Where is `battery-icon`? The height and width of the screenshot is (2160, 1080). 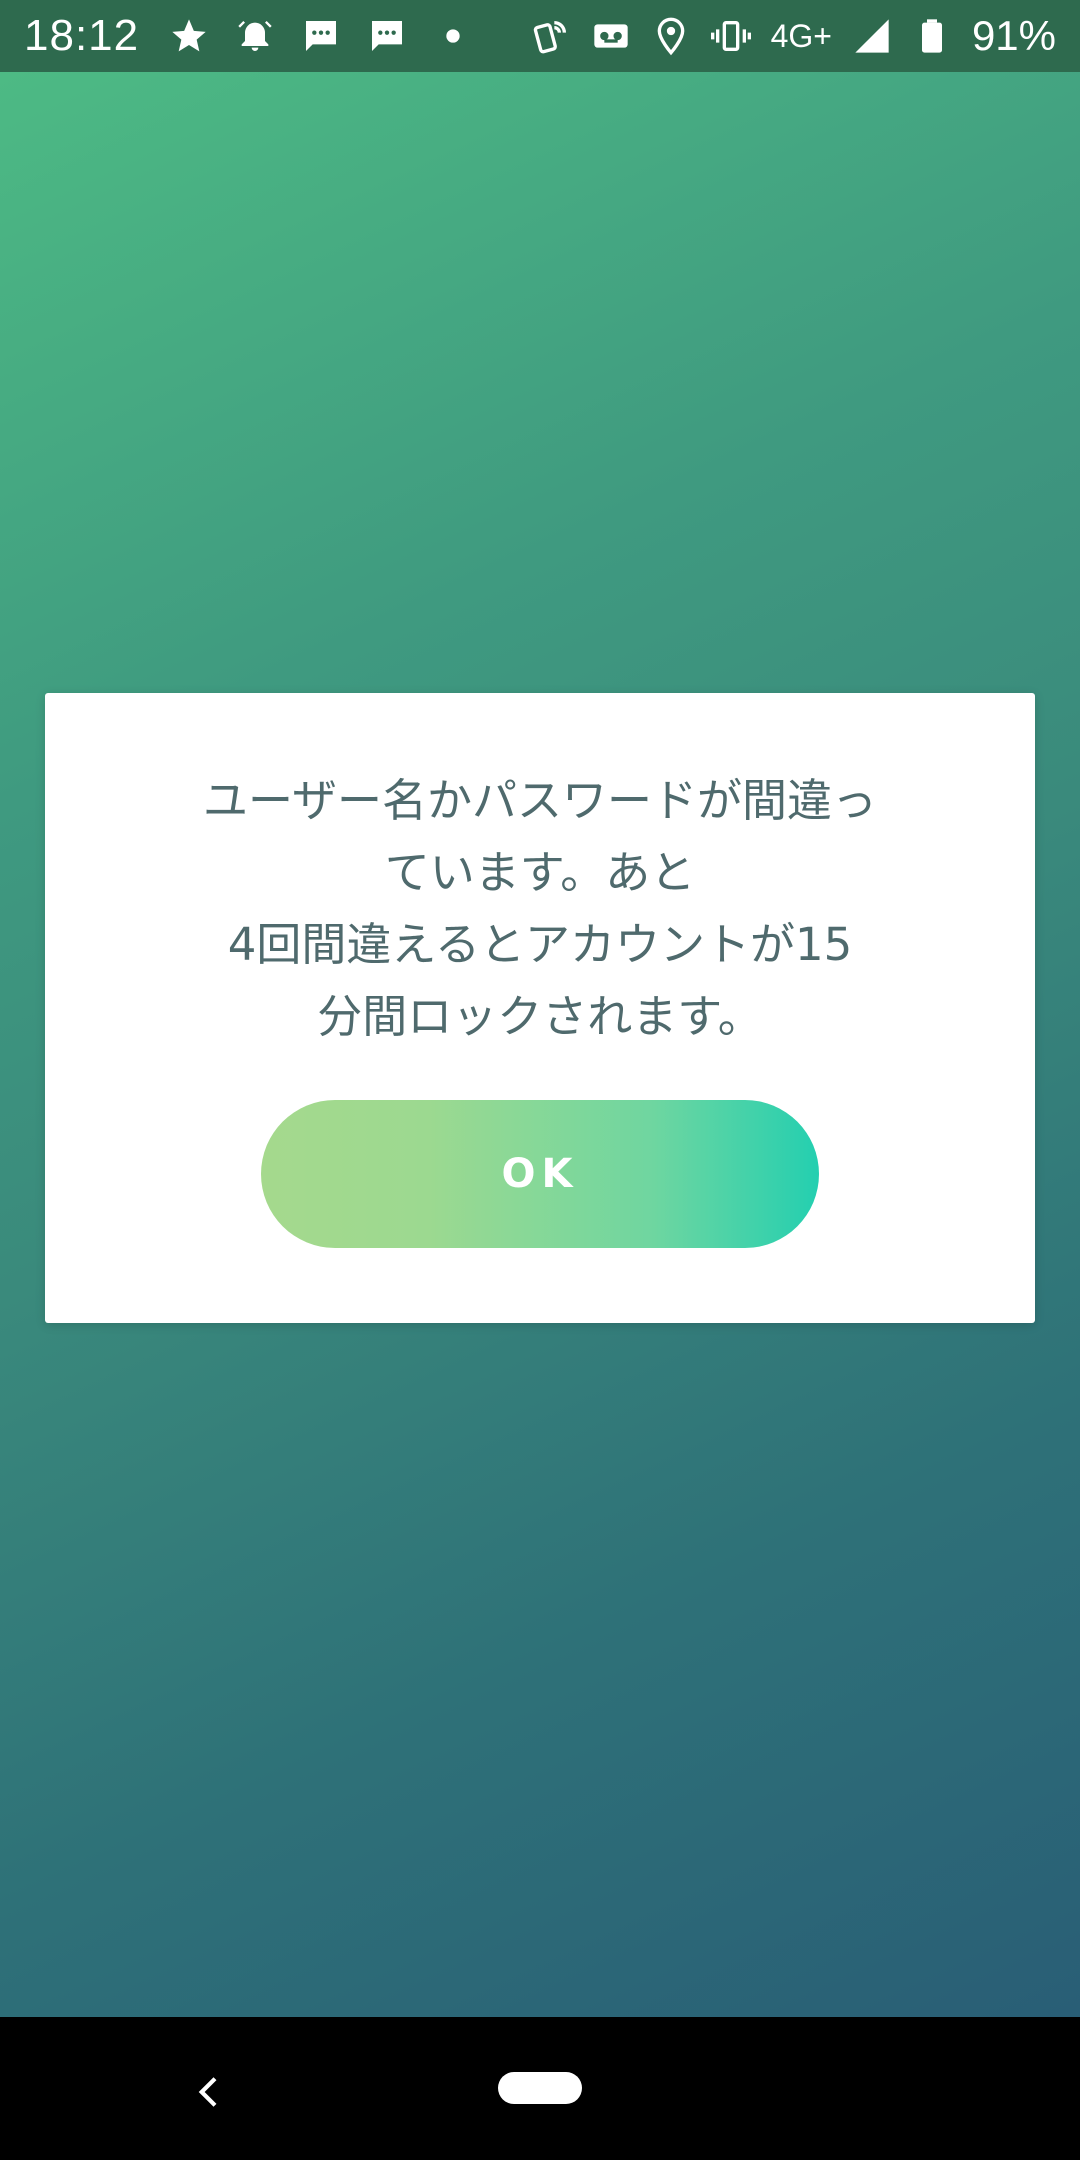 battery-icon is located at coordinates (932, 36).